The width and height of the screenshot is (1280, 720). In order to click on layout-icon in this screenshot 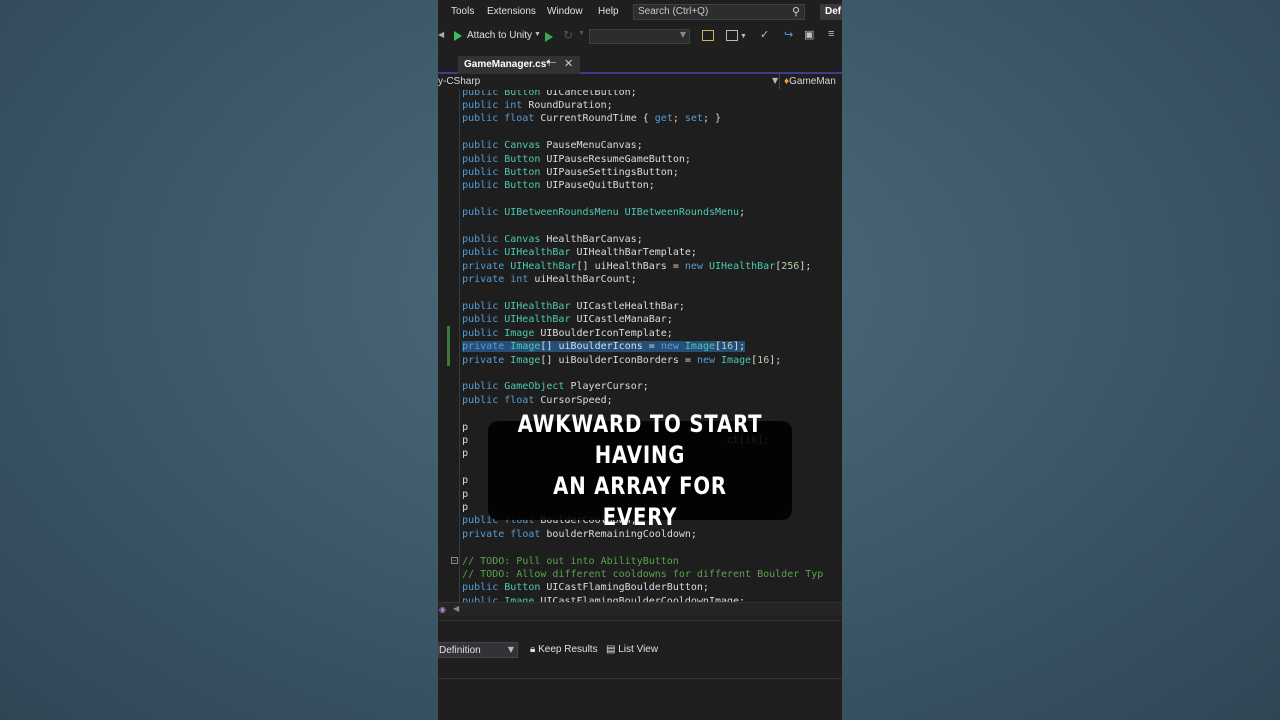, I will do `click(732, 35)`.